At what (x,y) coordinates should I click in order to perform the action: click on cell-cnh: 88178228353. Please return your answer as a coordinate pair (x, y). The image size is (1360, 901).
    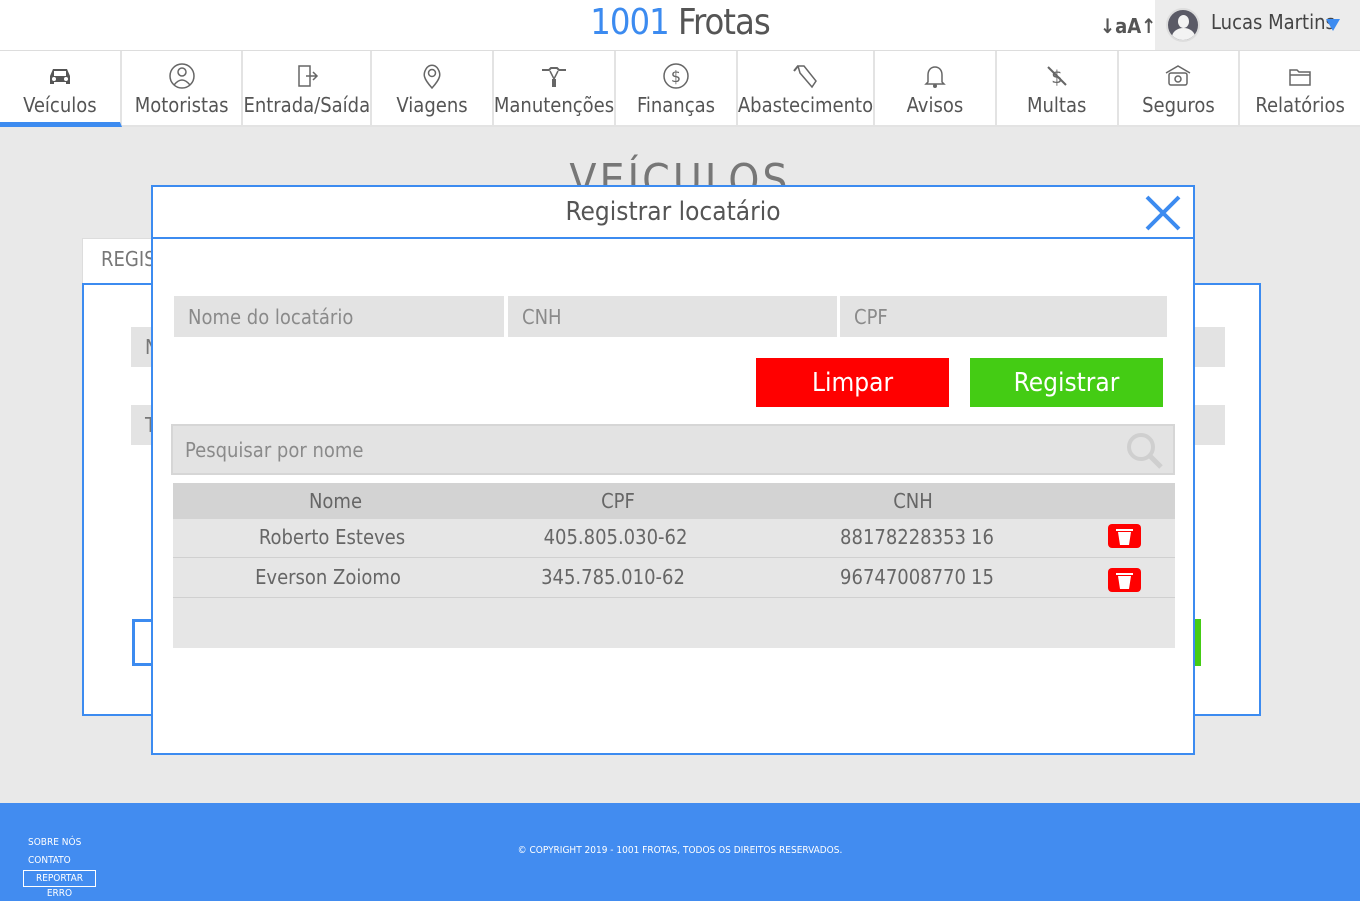
    Looking at the image, I should click on (903, 537).